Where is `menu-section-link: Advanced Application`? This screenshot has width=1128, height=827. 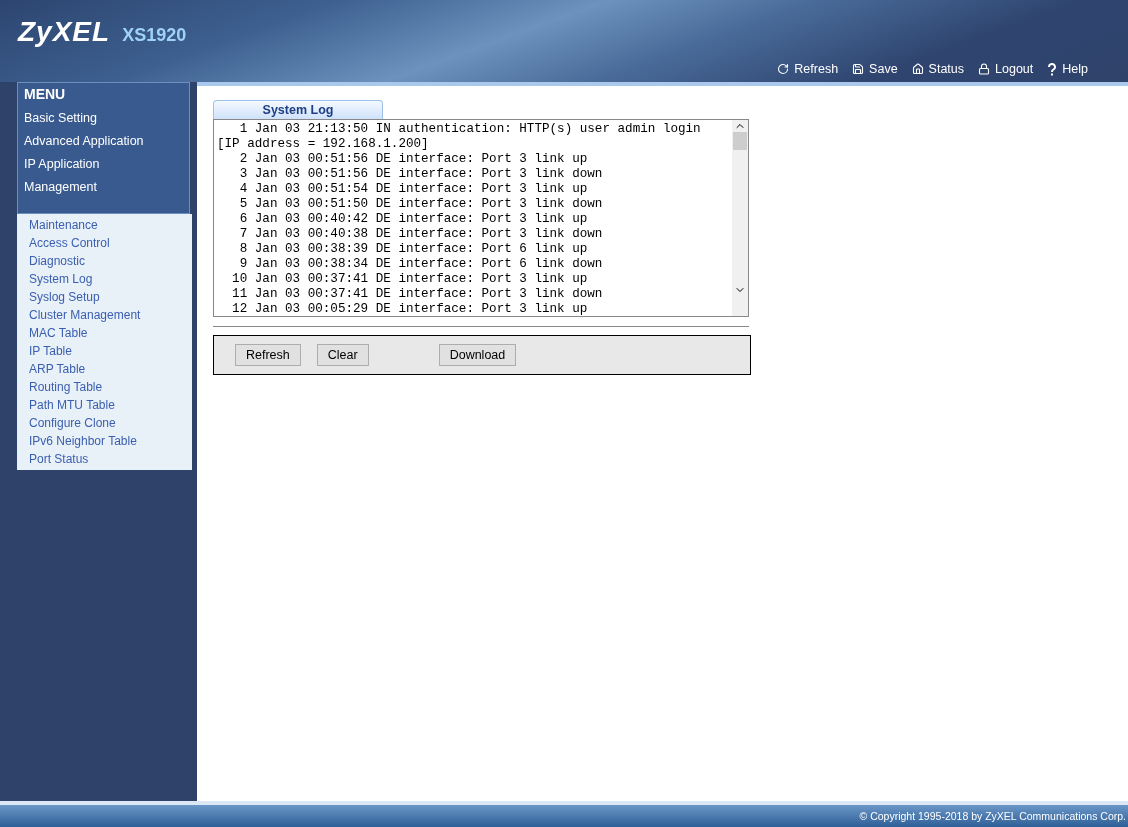
menu-section-link: Advanced Application is located at coordinates (84, 141).